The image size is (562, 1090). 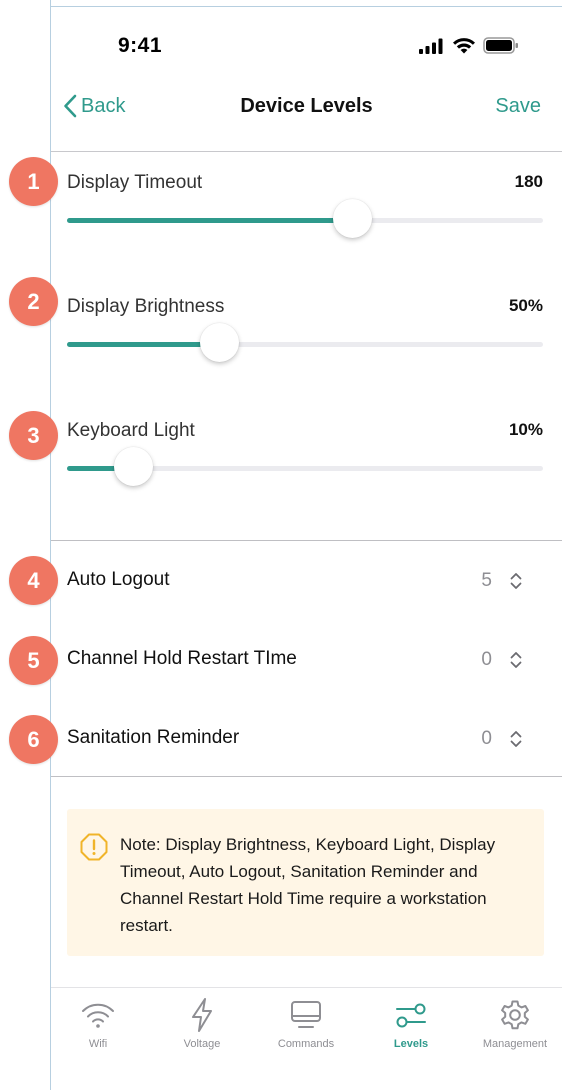 I want to click on save-button: Save, so click(x=518, y=106).